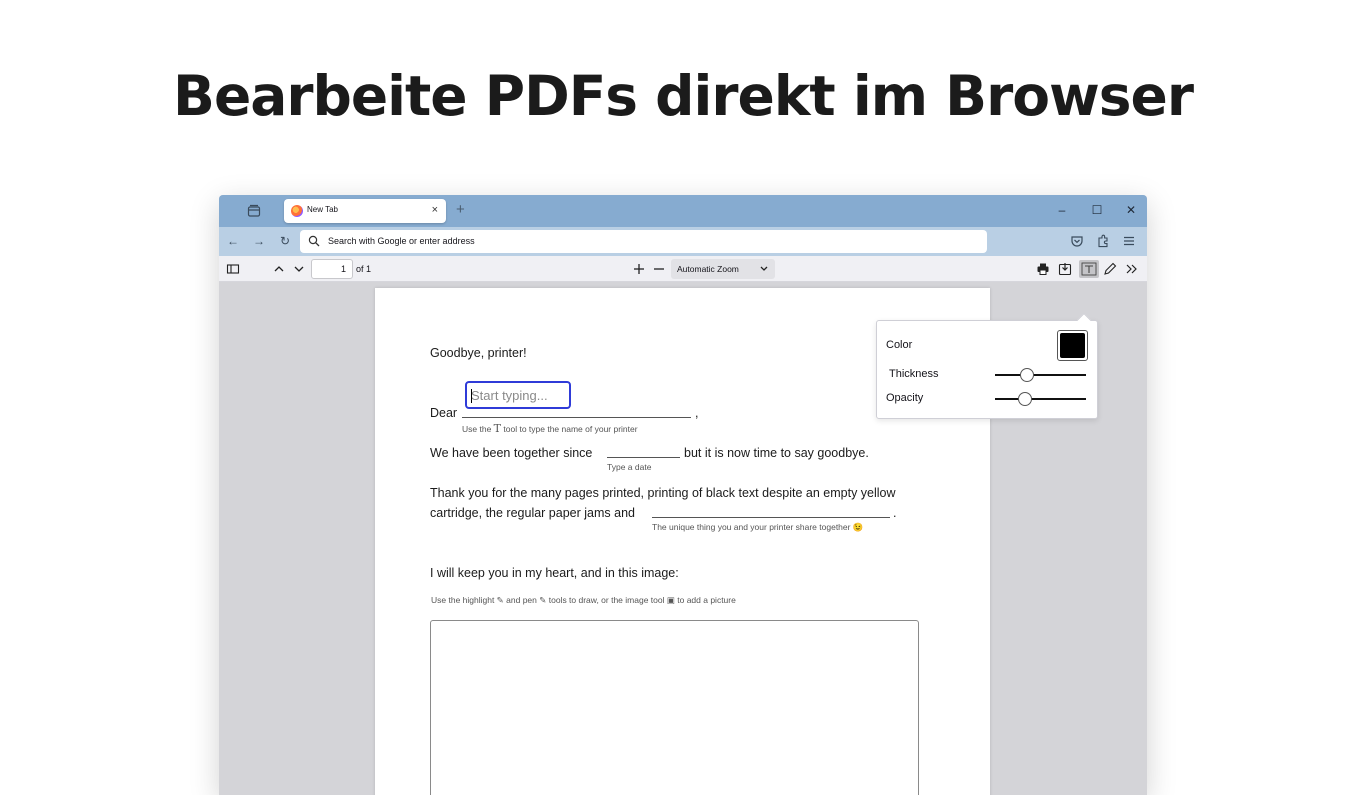 This screenshot has width=1366, height=795. Describe the element at coordinates (444, 413) in the screenshot. I see `dear-text: Dear` at that location.